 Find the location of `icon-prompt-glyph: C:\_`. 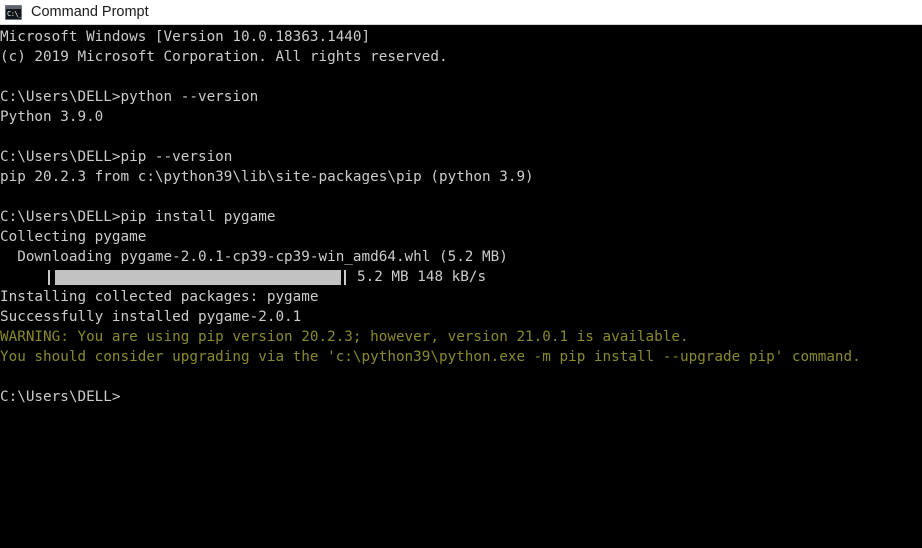

icon-prompt-glyph: C:\_ is located at coordinates (14, 13).